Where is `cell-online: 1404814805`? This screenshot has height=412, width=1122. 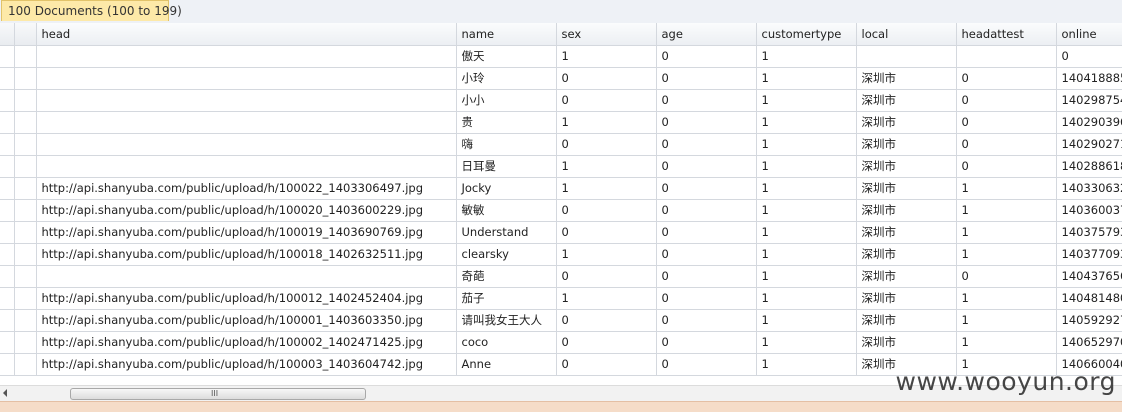 cell-online: 1404814805 is located at coordinates (1089, 298).